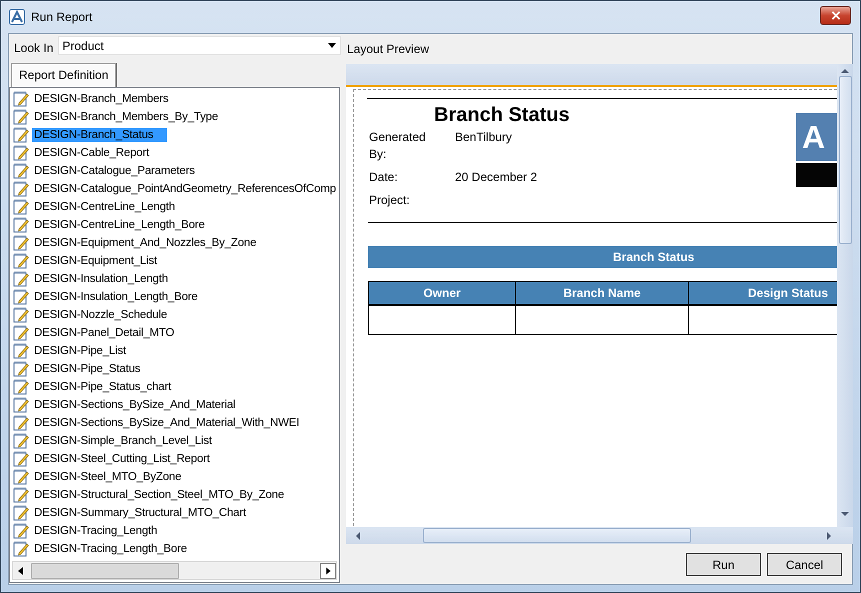 This screenshot has height=593, width=861. What do you see at coordinates (103, 387) in the screenshot?
I see `report-item: DESIGN-Pipe_Status_chart` at bounding box center [103, 387].